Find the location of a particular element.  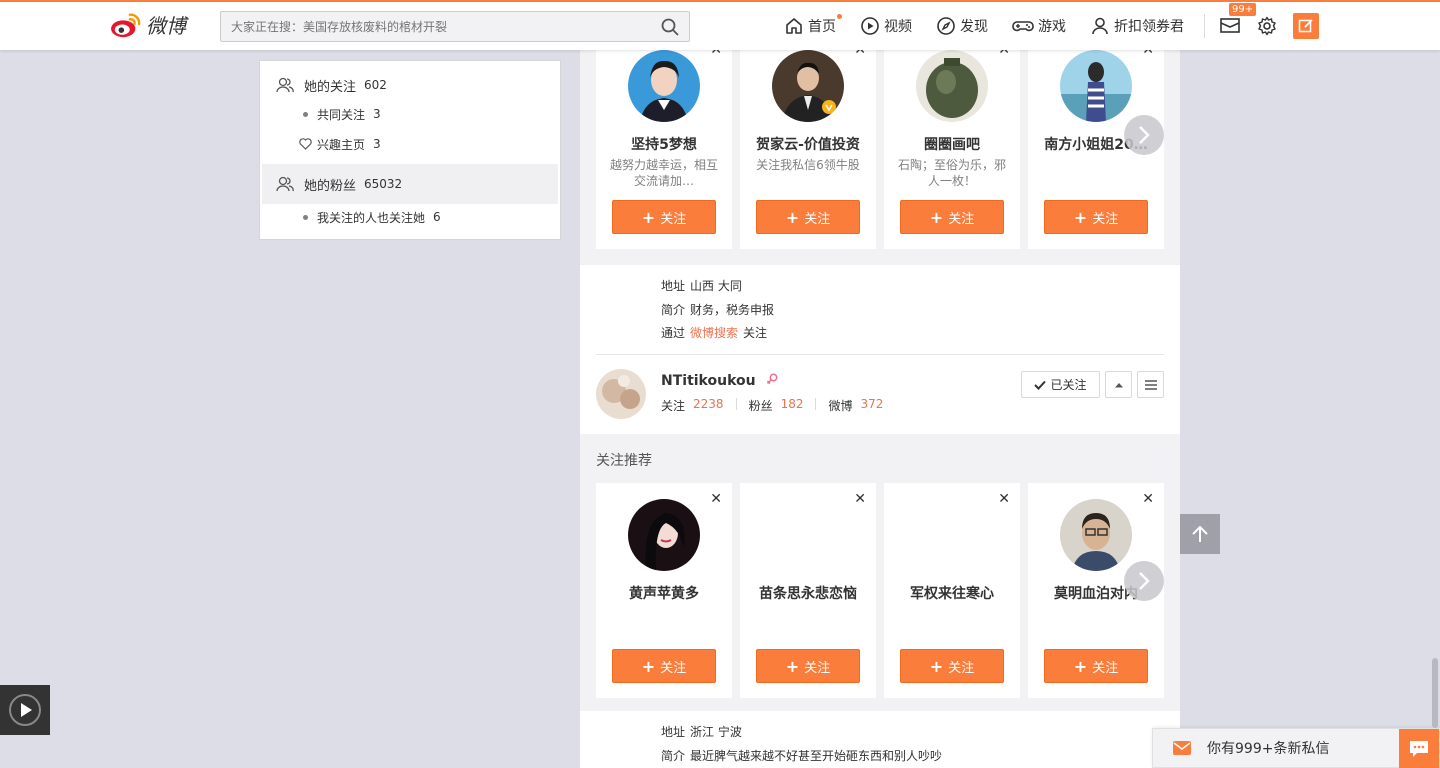

fans-count: 182 is located at coordinates (792, 405).